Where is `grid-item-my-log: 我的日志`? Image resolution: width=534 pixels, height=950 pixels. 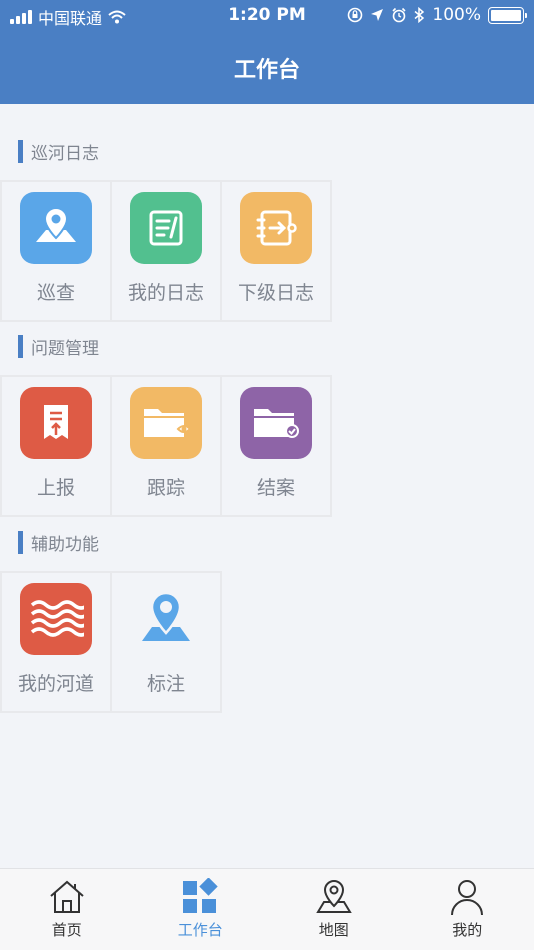
grid-item-my-log: 我的日志 is located at coordinates (166, 251).